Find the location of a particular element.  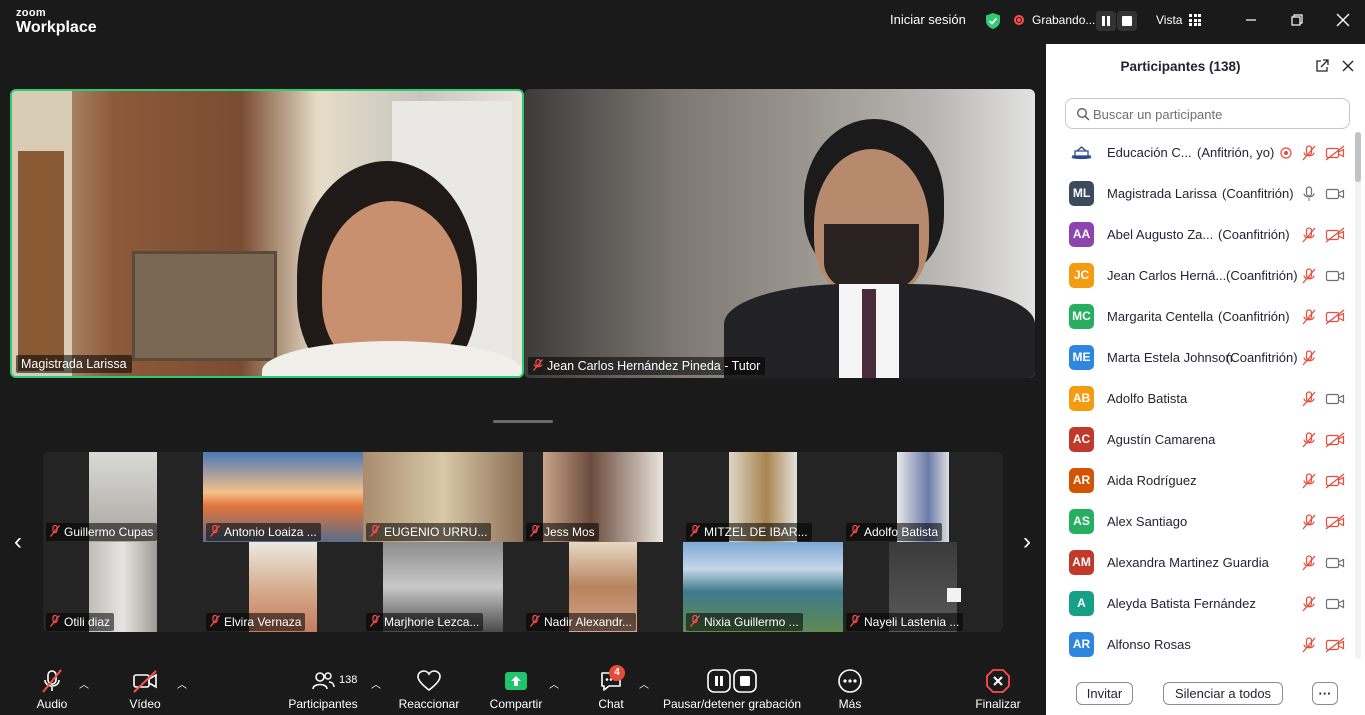

gallery-prev-arrow-icon: ‹ is located at coordinates (18, 542).